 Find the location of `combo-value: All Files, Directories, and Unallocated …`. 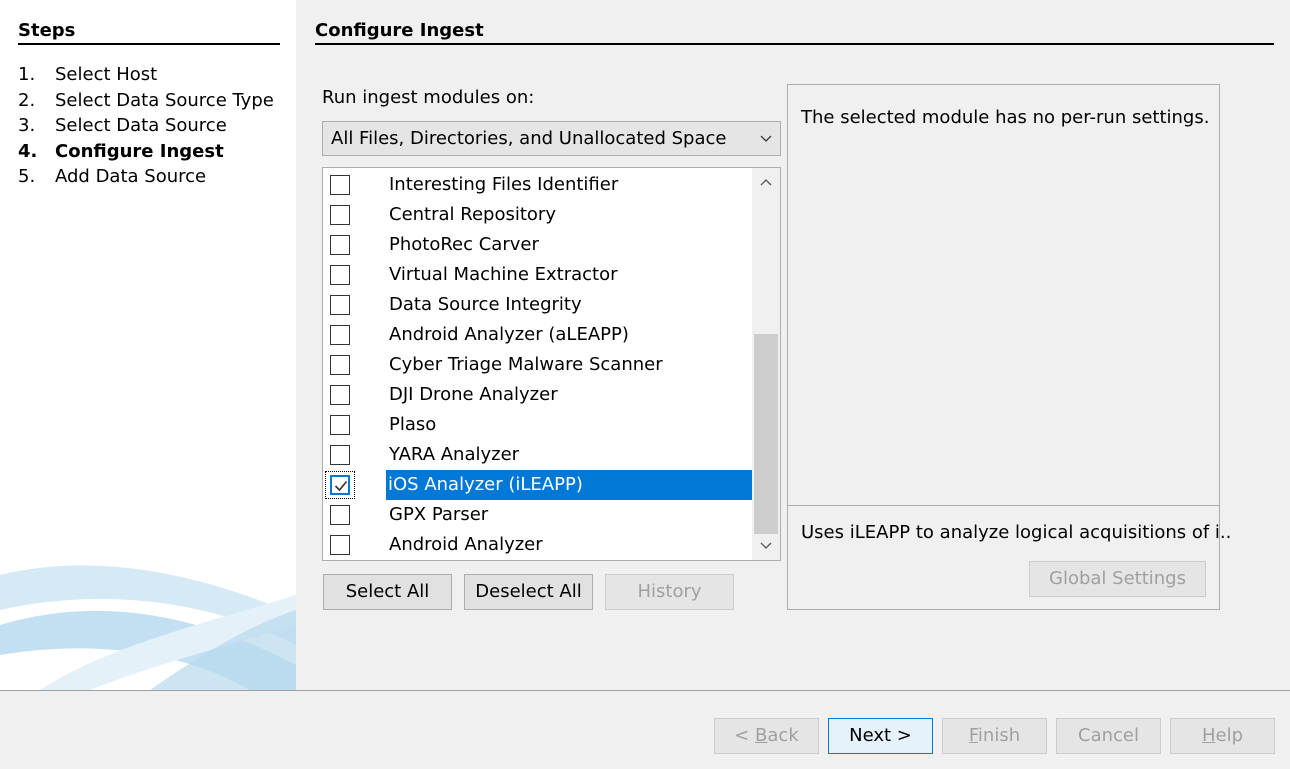

combo-value: All Files, Directories, and Unallocated … is located at coordinates (529, 138).